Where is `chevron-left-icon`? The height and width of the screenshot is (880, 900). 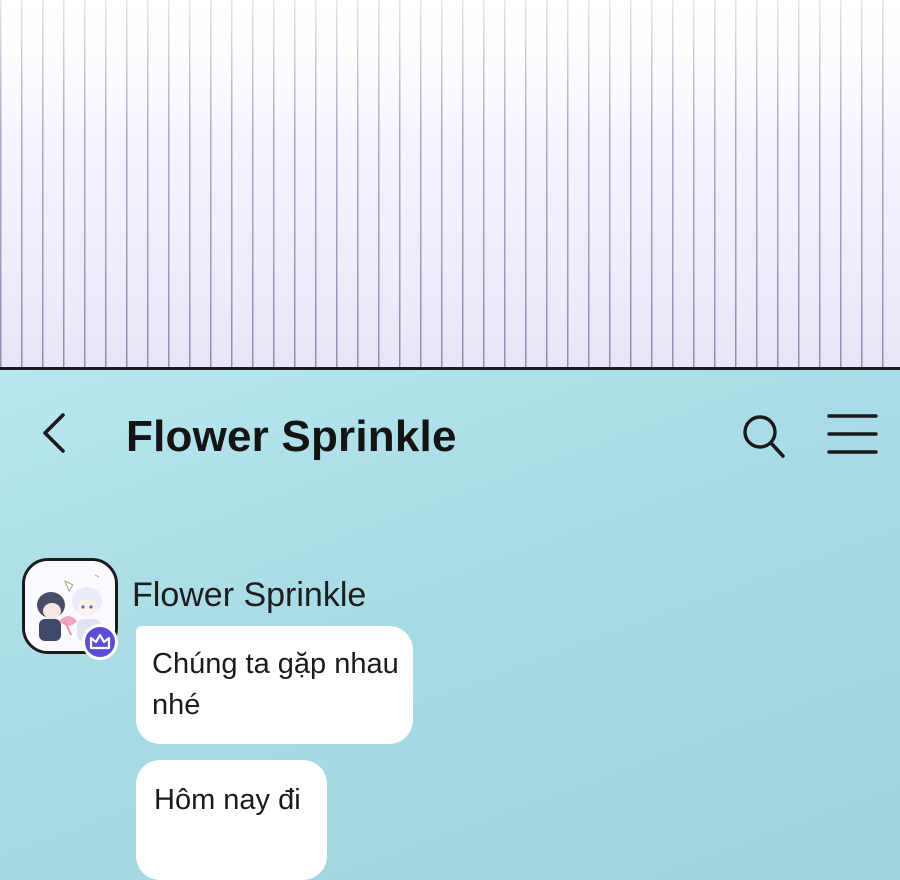
chevron-left-icon is located at coordinates (54, 433).